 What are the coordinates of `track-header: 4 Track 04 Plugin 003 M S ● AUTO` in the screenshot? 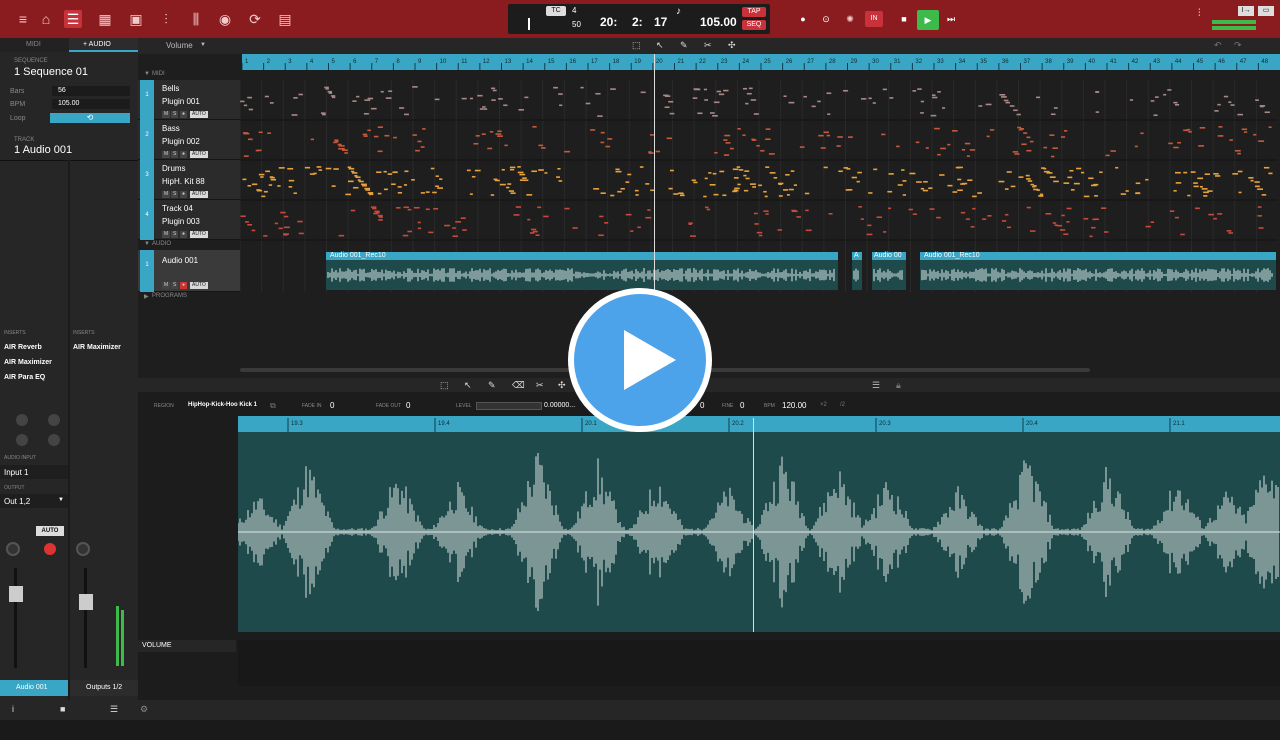 It's located at (189, 220).